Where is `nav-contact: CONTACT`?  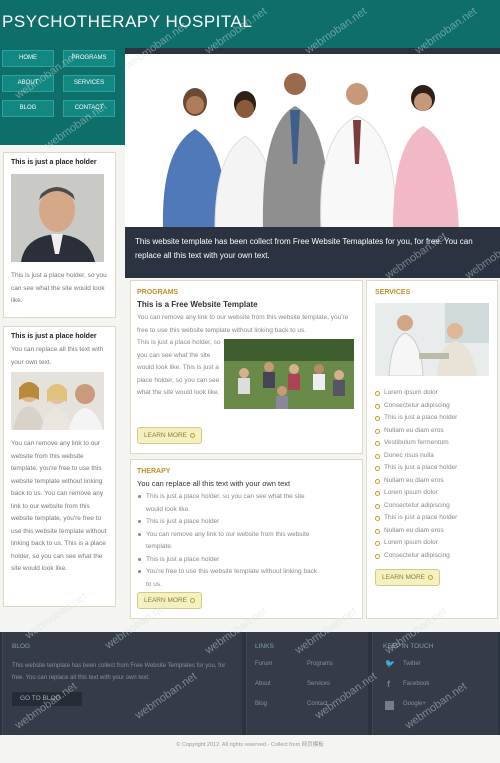
nav-contact: CONTACT is located at coordinates (89, 108).